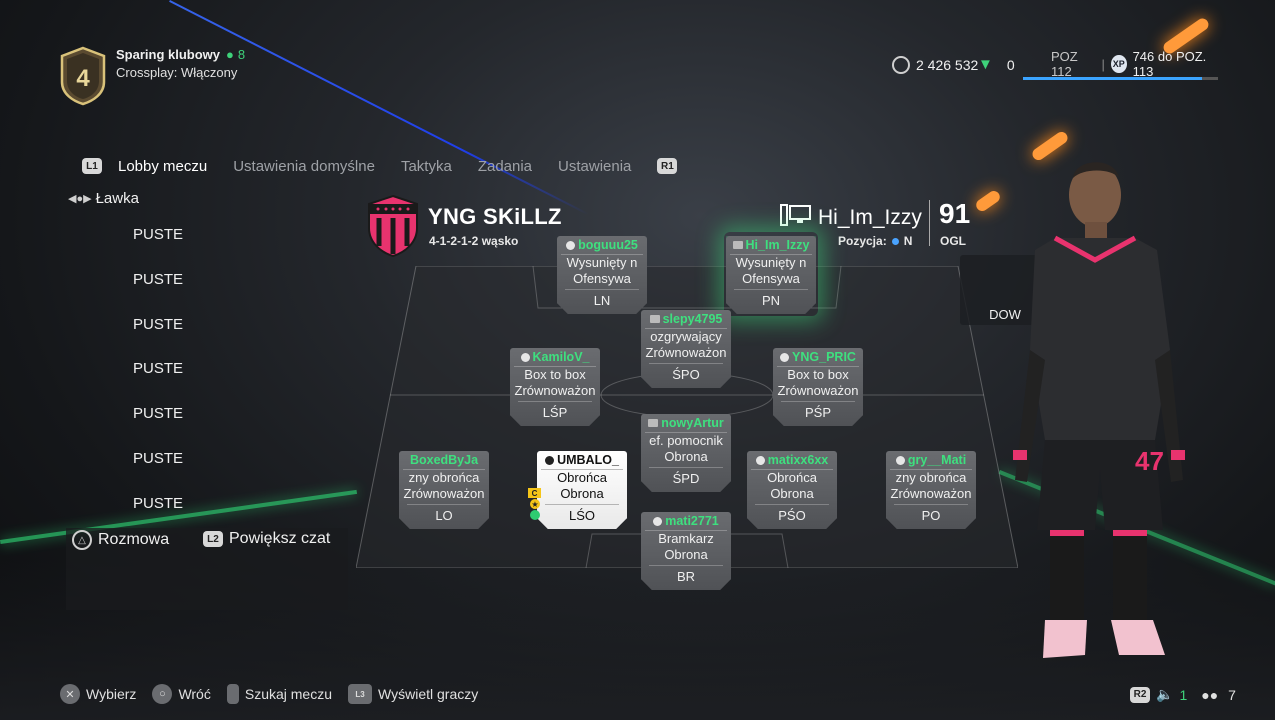  I want to click on chat-zoom-label: Powiększ czat, so click(280, 538).